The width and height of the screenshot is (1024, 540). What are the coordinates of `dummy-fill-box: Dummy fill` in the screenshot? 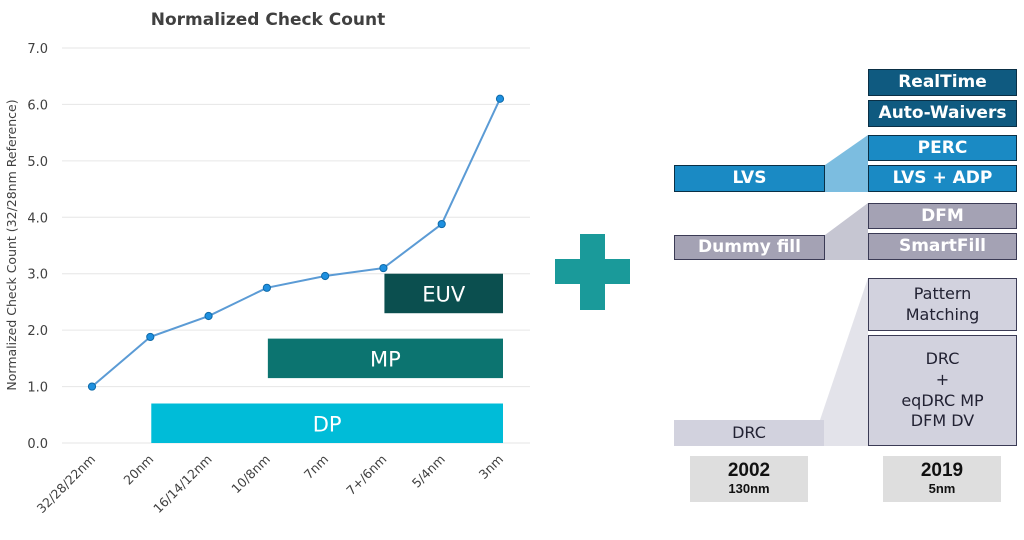 It's located at (749, 247).